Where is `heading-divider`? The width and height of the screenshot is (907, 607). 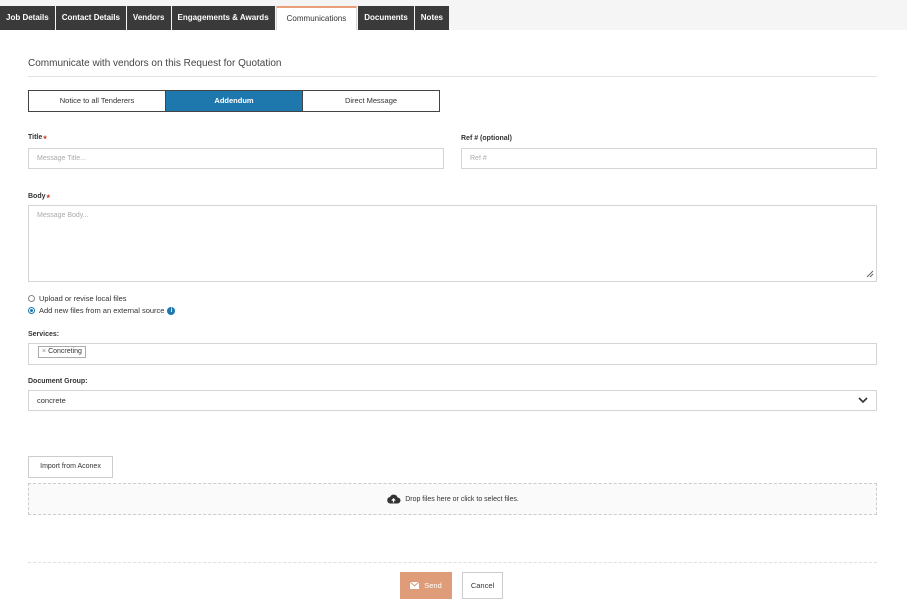
heading-divider is located at coordinates (452, 76).